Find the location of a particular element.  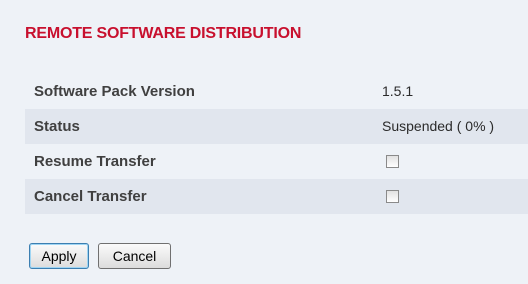

status-label: Status is located at coordinates (57, 126).